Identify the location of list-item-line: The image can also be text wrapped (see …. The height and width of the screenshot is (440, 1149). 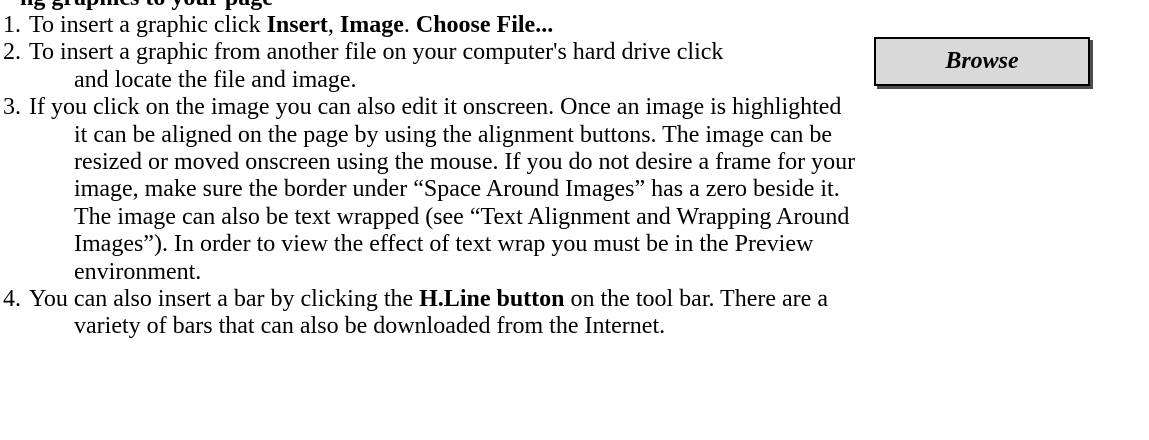
(461, 217).